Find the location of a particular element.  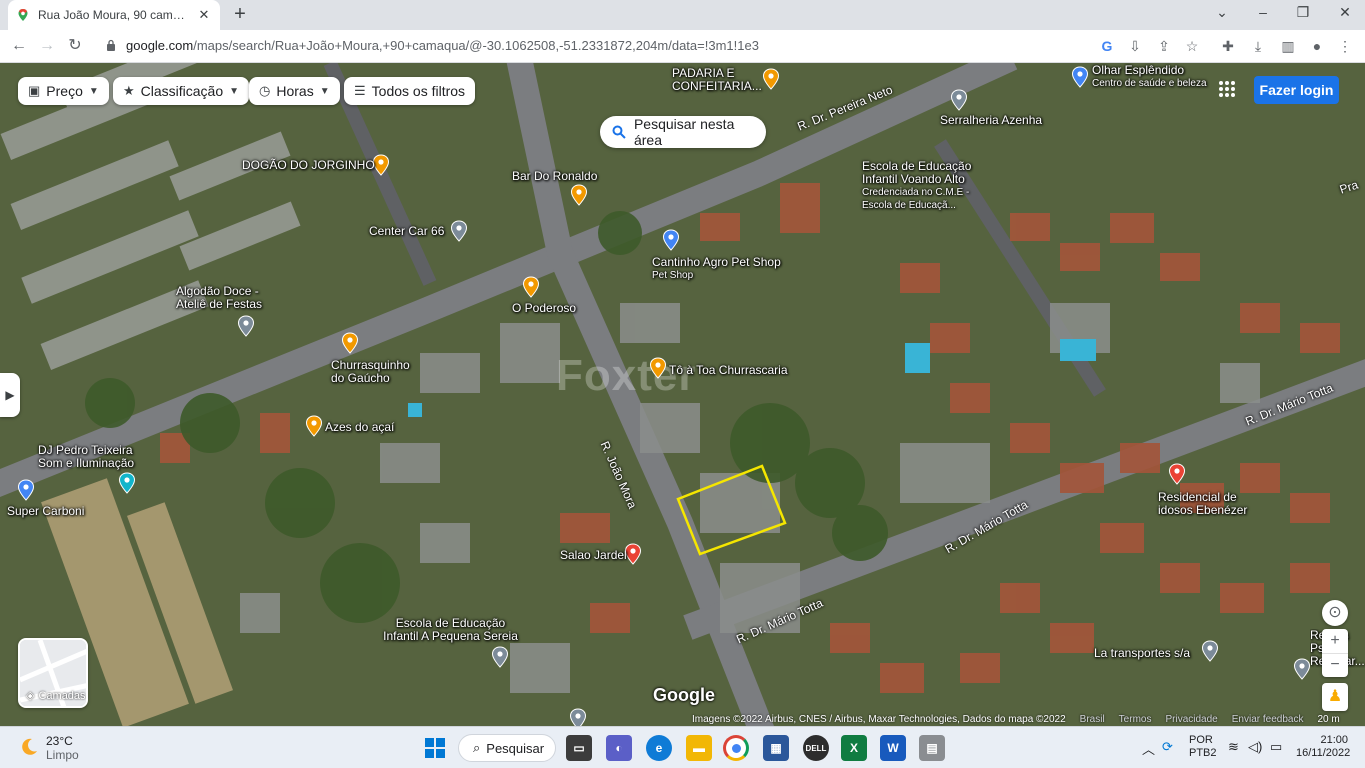

poi-label-algodao-doce: Algodão Doce - Ateliê de Festas is located at coordinates (226, 298).